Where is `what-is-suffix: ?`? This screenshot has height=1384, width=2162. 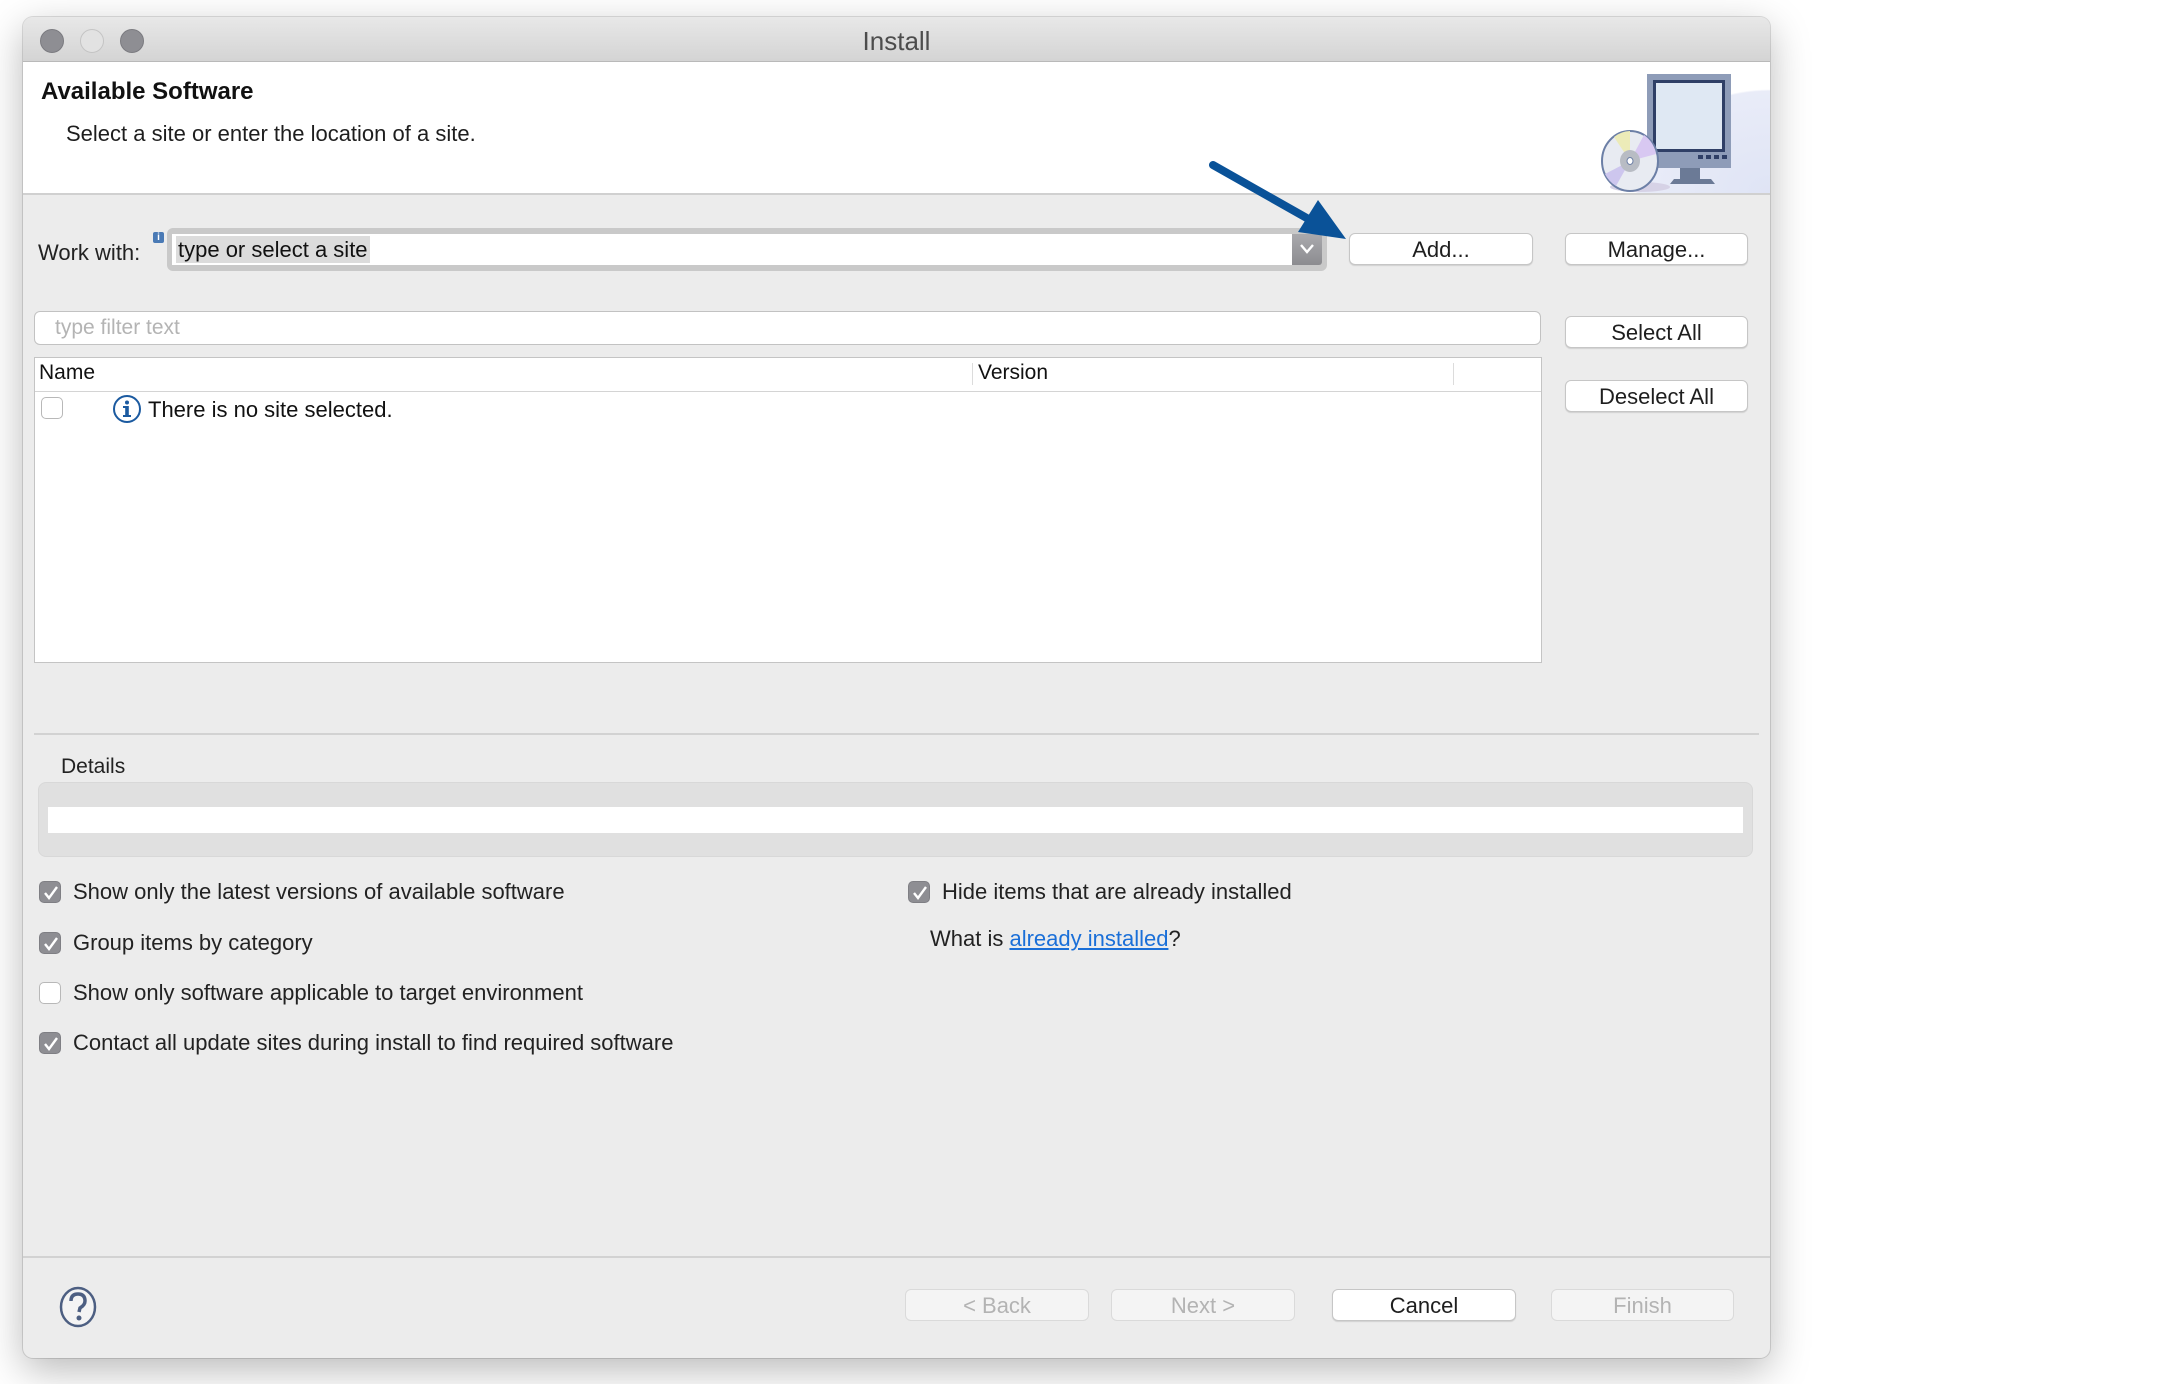 what-is-suffix: ? is located at coordinates (1174, 938).